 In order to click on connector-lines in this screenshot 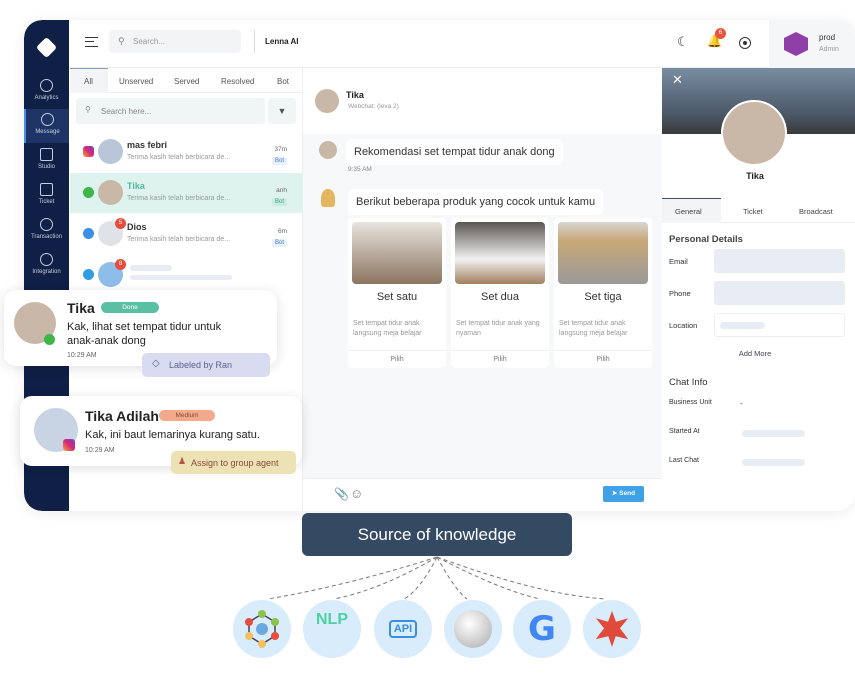, I will do `click(437, 578)`.